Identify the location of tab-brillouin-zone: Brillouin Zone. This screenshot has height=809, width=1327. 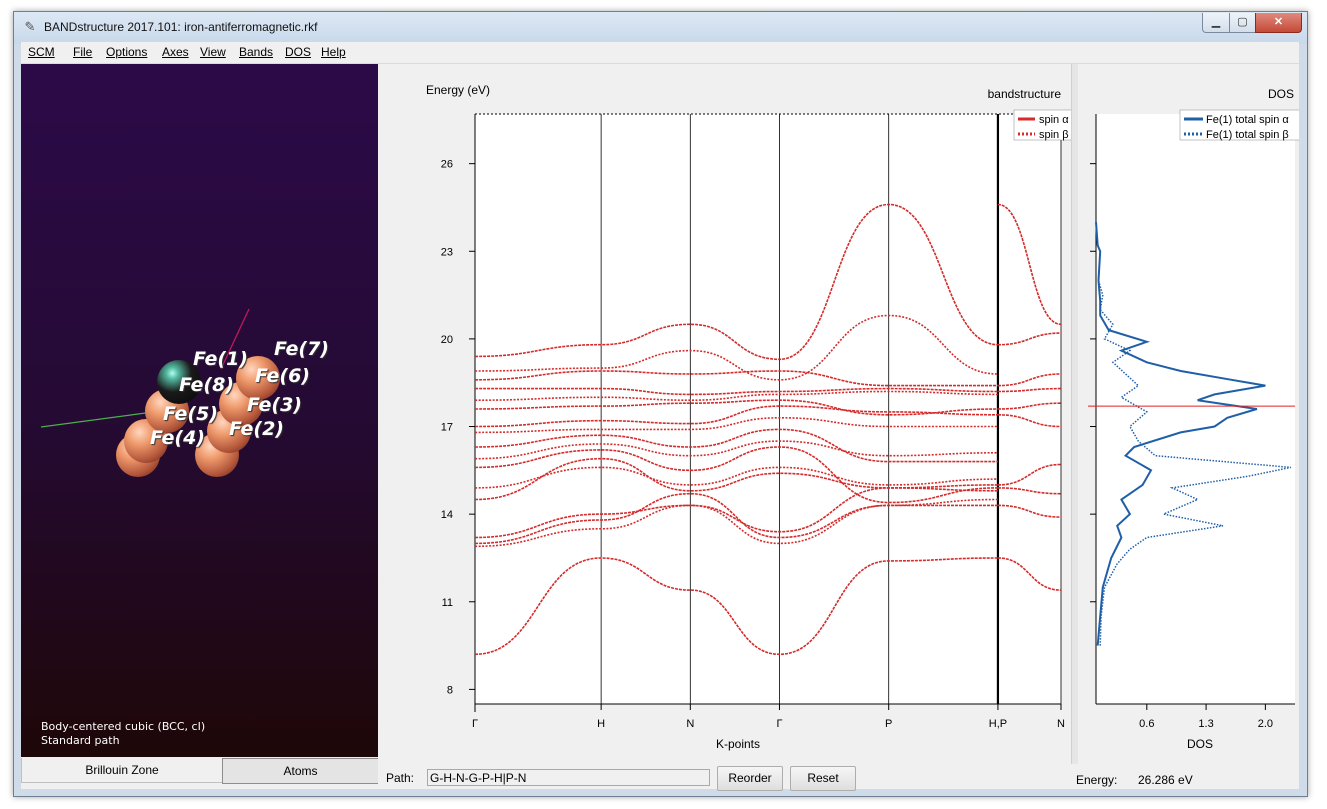
(122, 770).